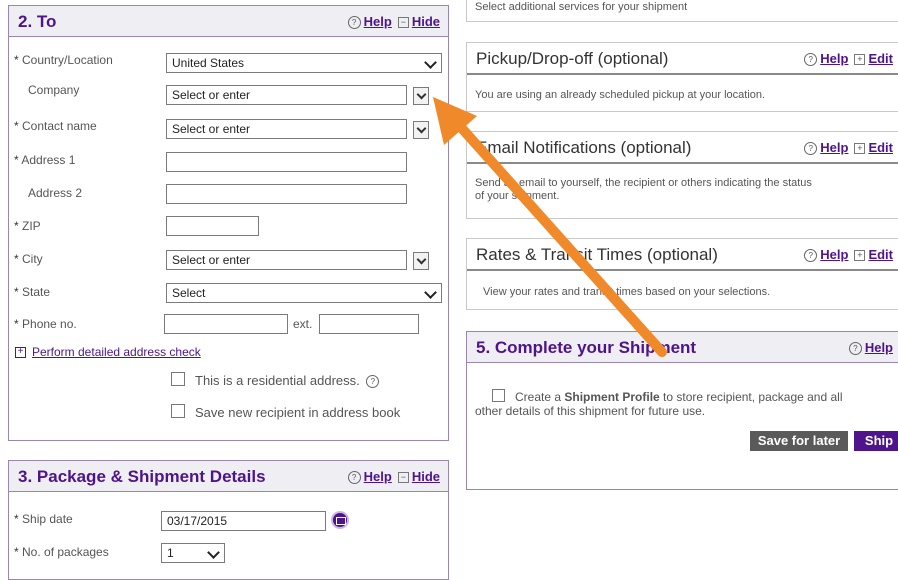 The width and height of the screenshot is (898, 580). Describe the element at coordinates (178, 411) in the screenshot. I see `save-recipient-checkbox` at that location.